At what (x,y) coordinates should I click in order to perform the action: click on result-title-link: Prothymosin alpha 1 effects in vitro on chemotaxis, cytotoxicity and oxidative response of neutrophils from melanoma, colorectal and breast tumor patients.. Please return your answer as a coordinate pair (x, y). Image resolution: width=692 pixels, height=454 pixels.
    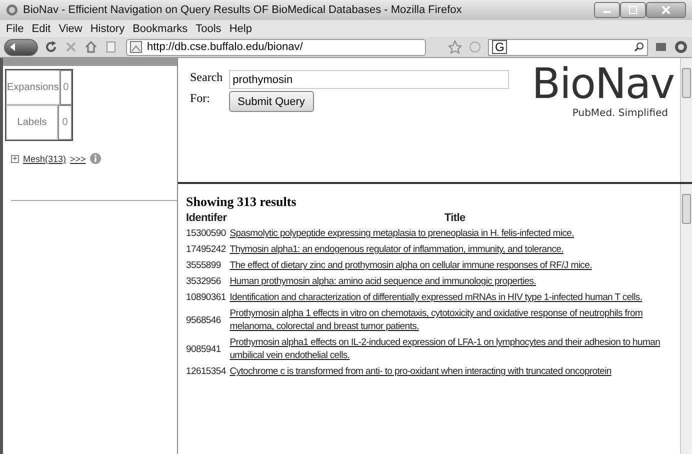
    Looking at the image, I should click on (455, 320).